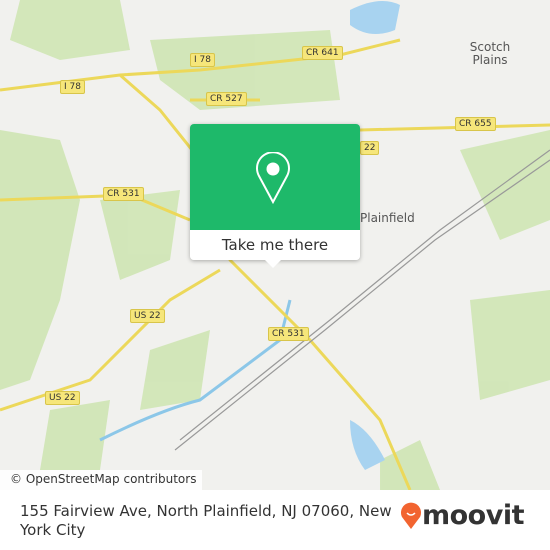 This screenshot has height=550, width=550. I want to click on destination-popup: Take me there, so click(275, 196).